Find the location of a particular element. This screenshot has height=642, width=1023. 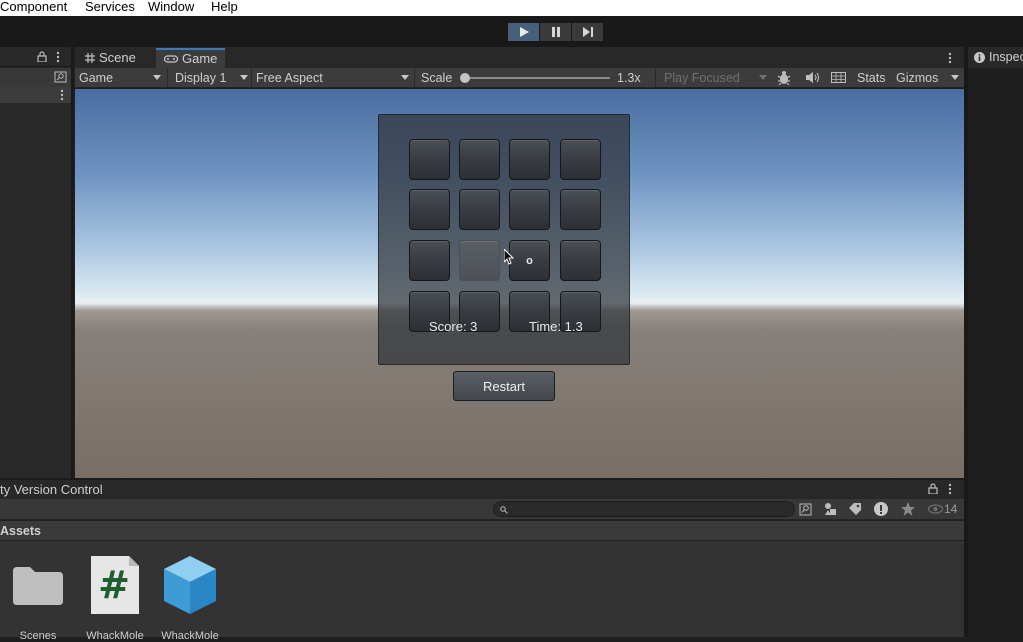

pause-button is located at coordinates (555, 32).